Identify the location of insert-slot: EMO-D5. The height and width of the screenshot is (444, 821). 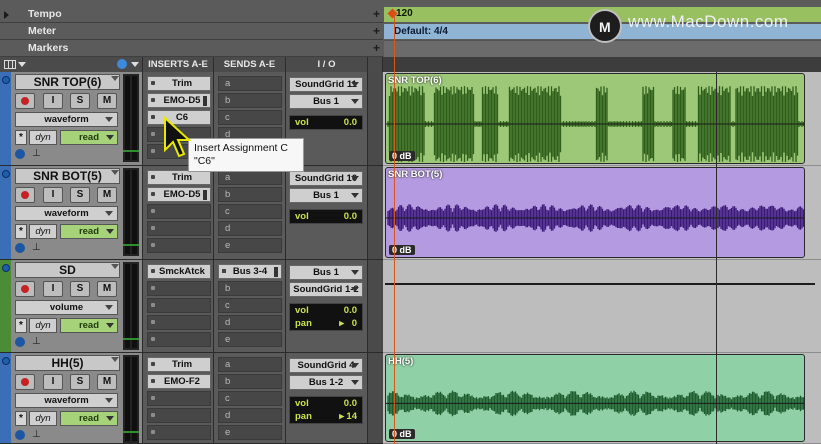
(179, 194).